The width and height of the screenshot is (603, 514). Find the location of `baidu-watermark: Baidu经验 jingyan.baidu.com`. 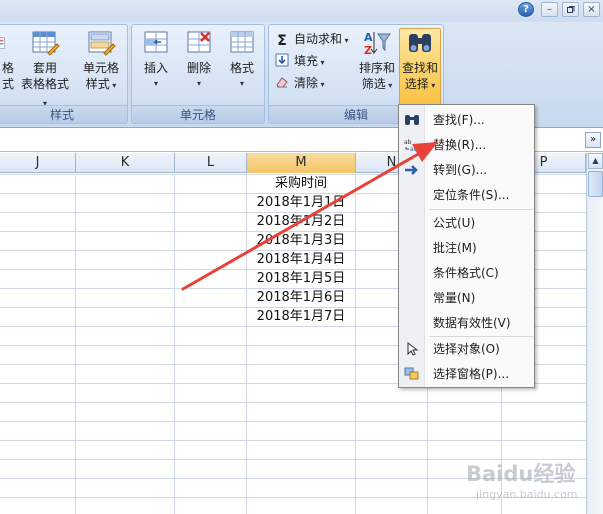

baidu-watermark: Baidu经验 jingyan.baidu.com is located at coordinates (531, 483).